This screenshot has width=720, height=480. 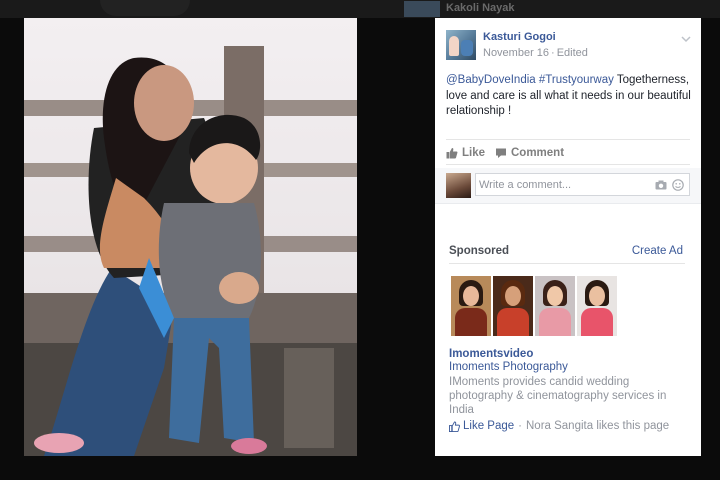 I want to click on chevron-down-icon, so click(x=686, y=39).